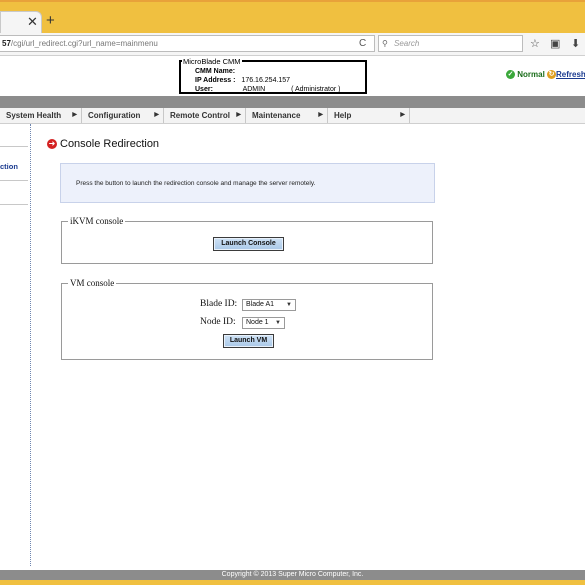 The width and height of the screenshot is (585, 585). Describe the element at coordinates (50, 21) in the screenshot. I see `new-tab-icon: +` at that location.